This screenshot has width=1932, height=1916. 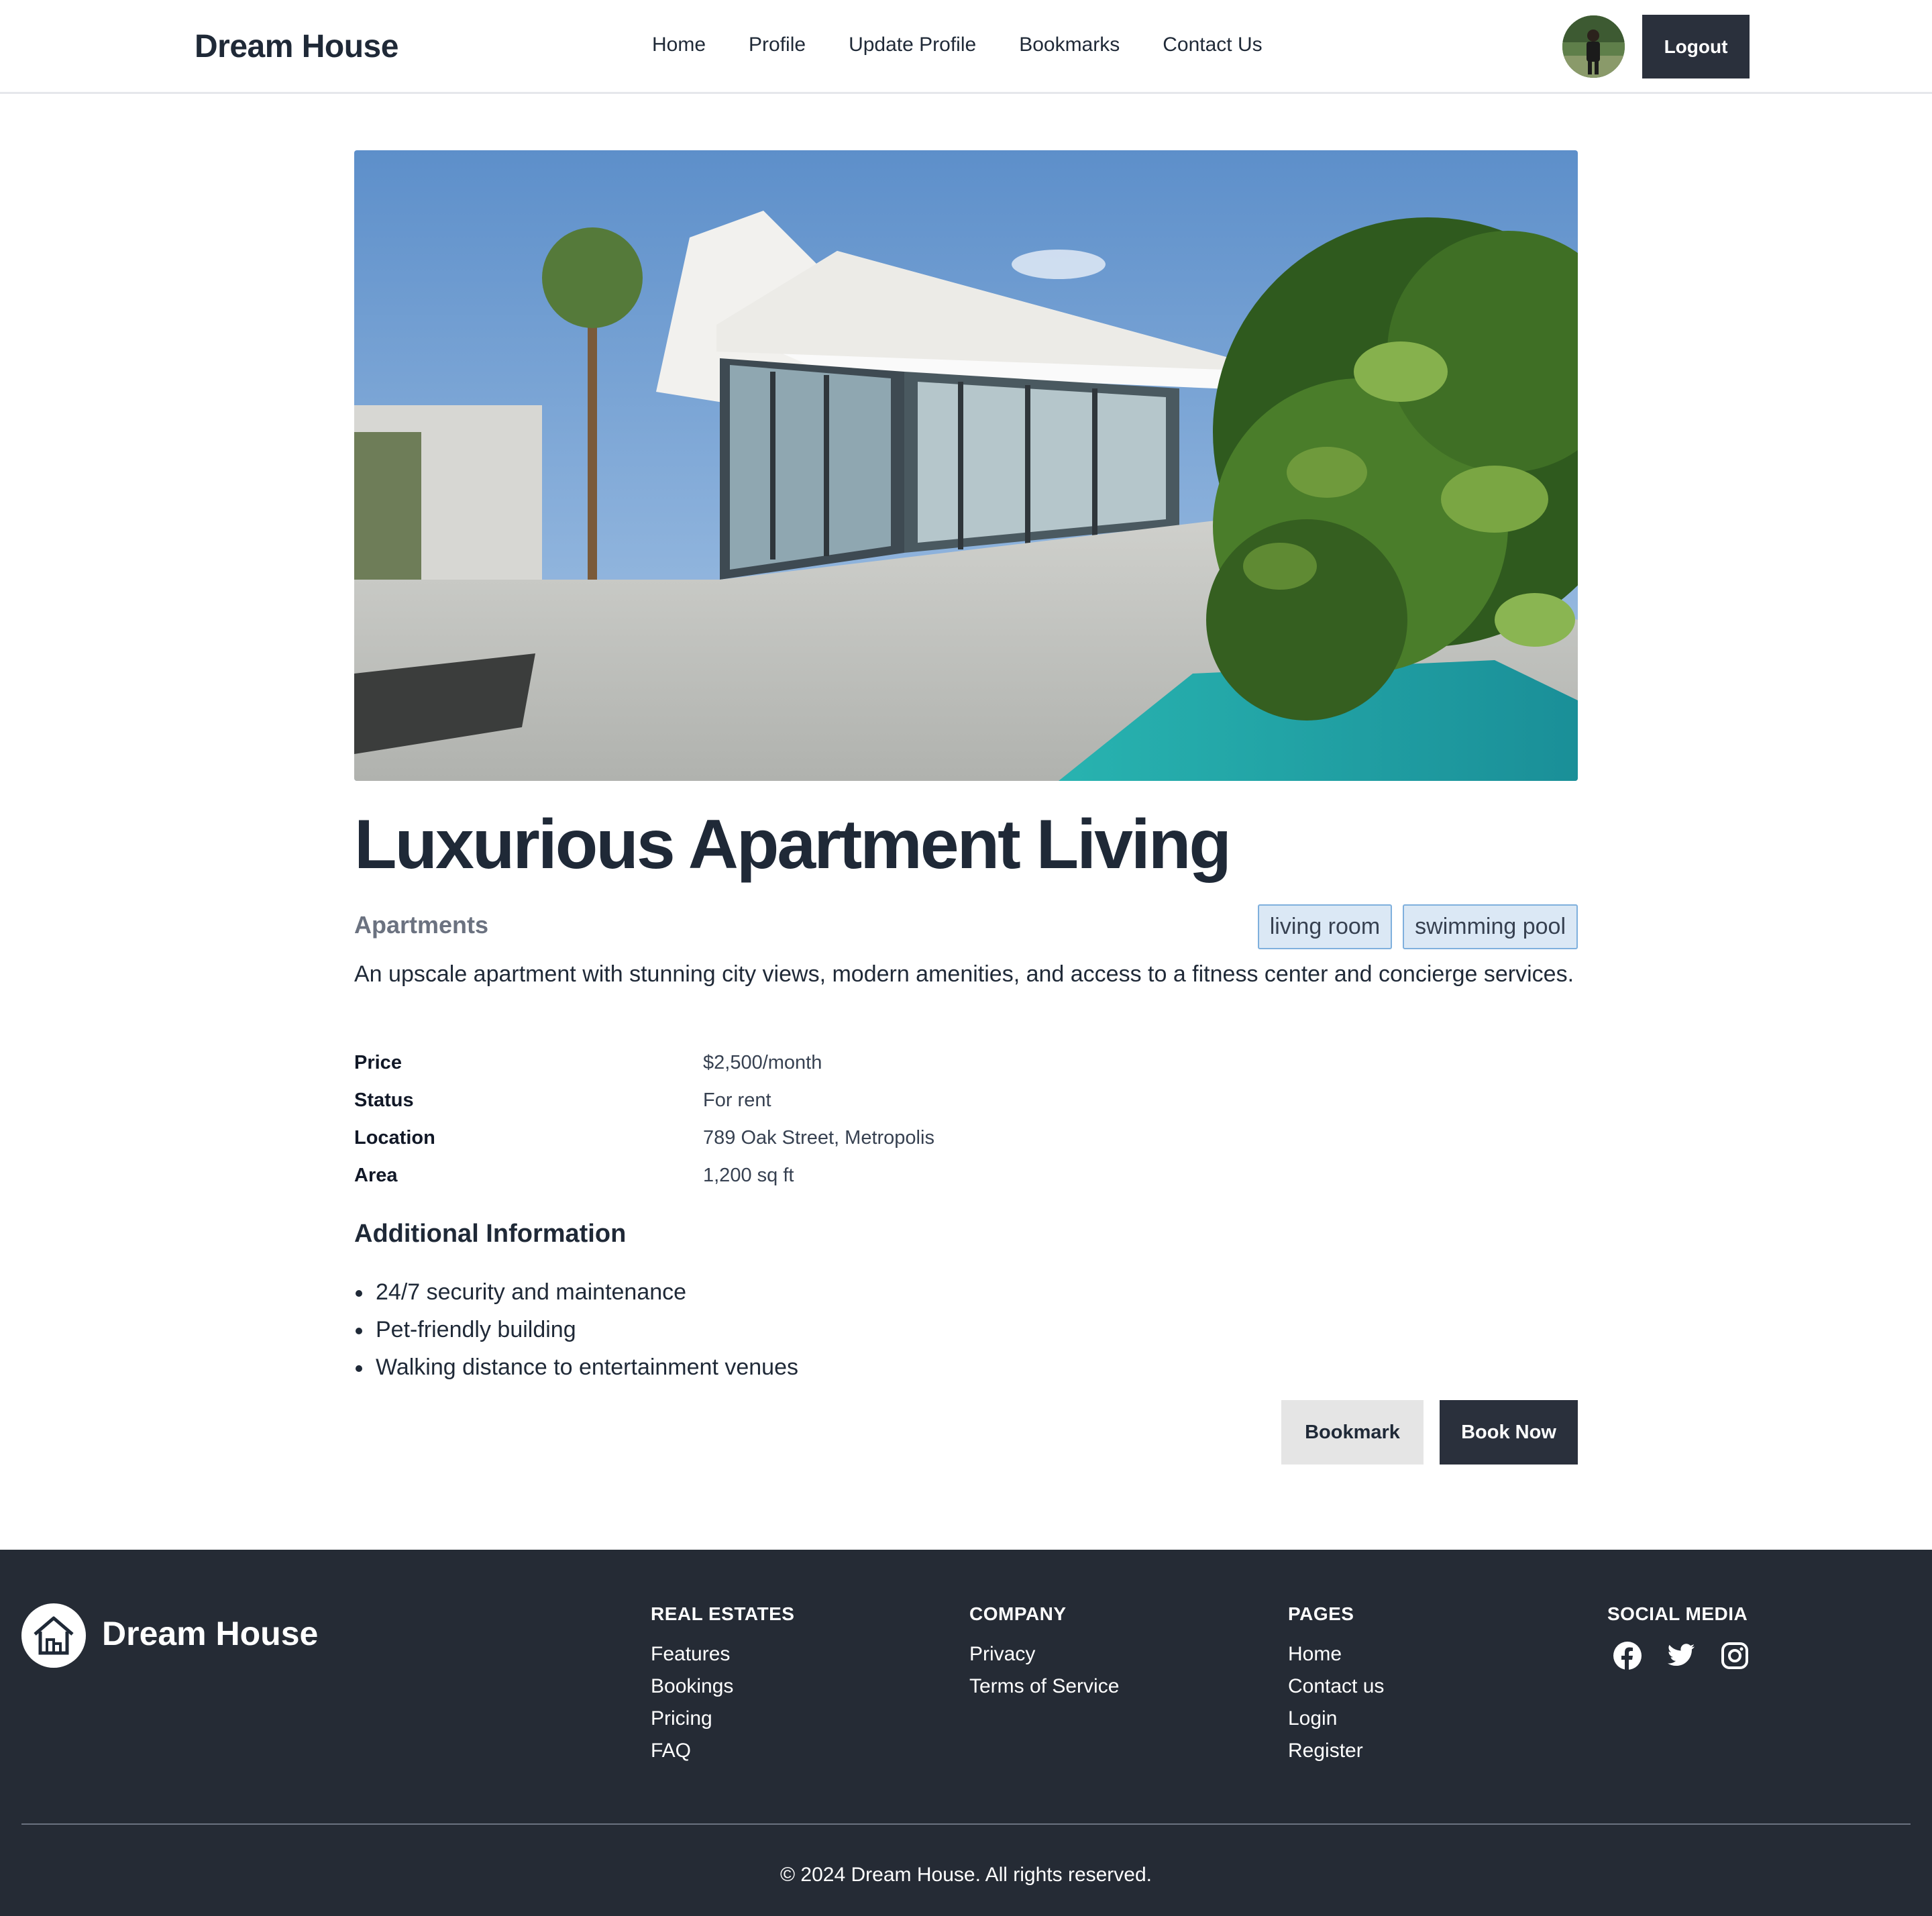 I want to click on list-item: Pet-friendly building, so click(x=576, y=1329).